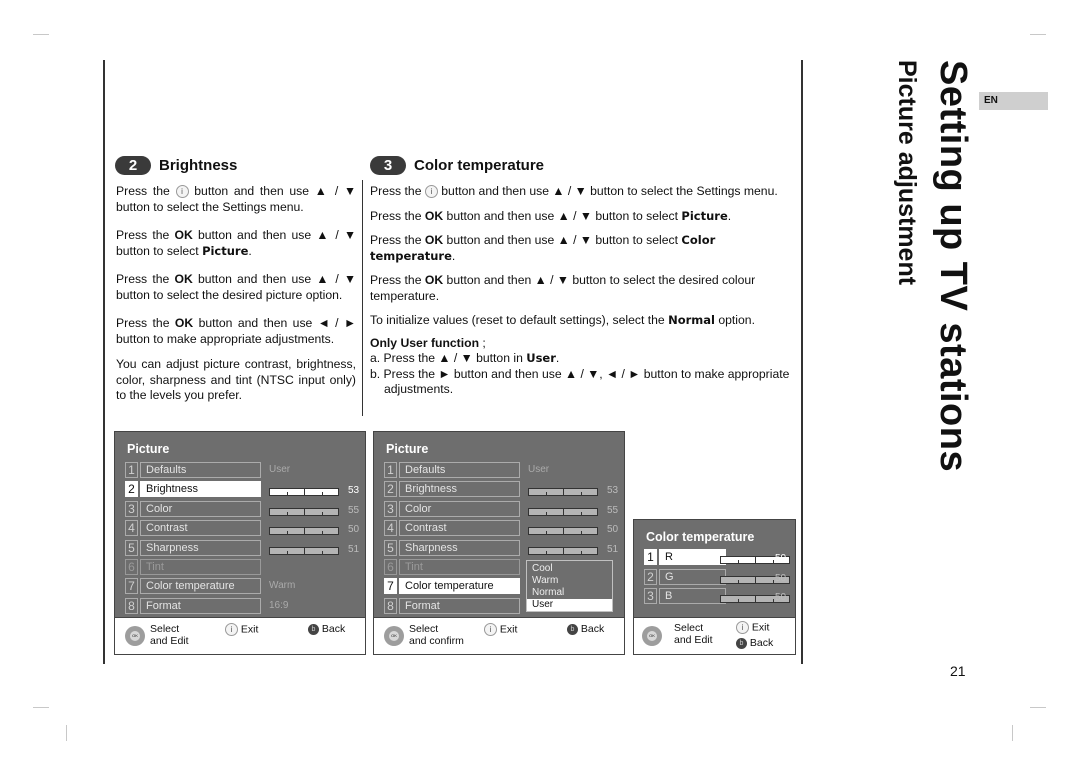  What do you see at coordinates (282, 586) in the screenshot?
I see `menu-item-value: Warm` at bounding box center [282, 586].